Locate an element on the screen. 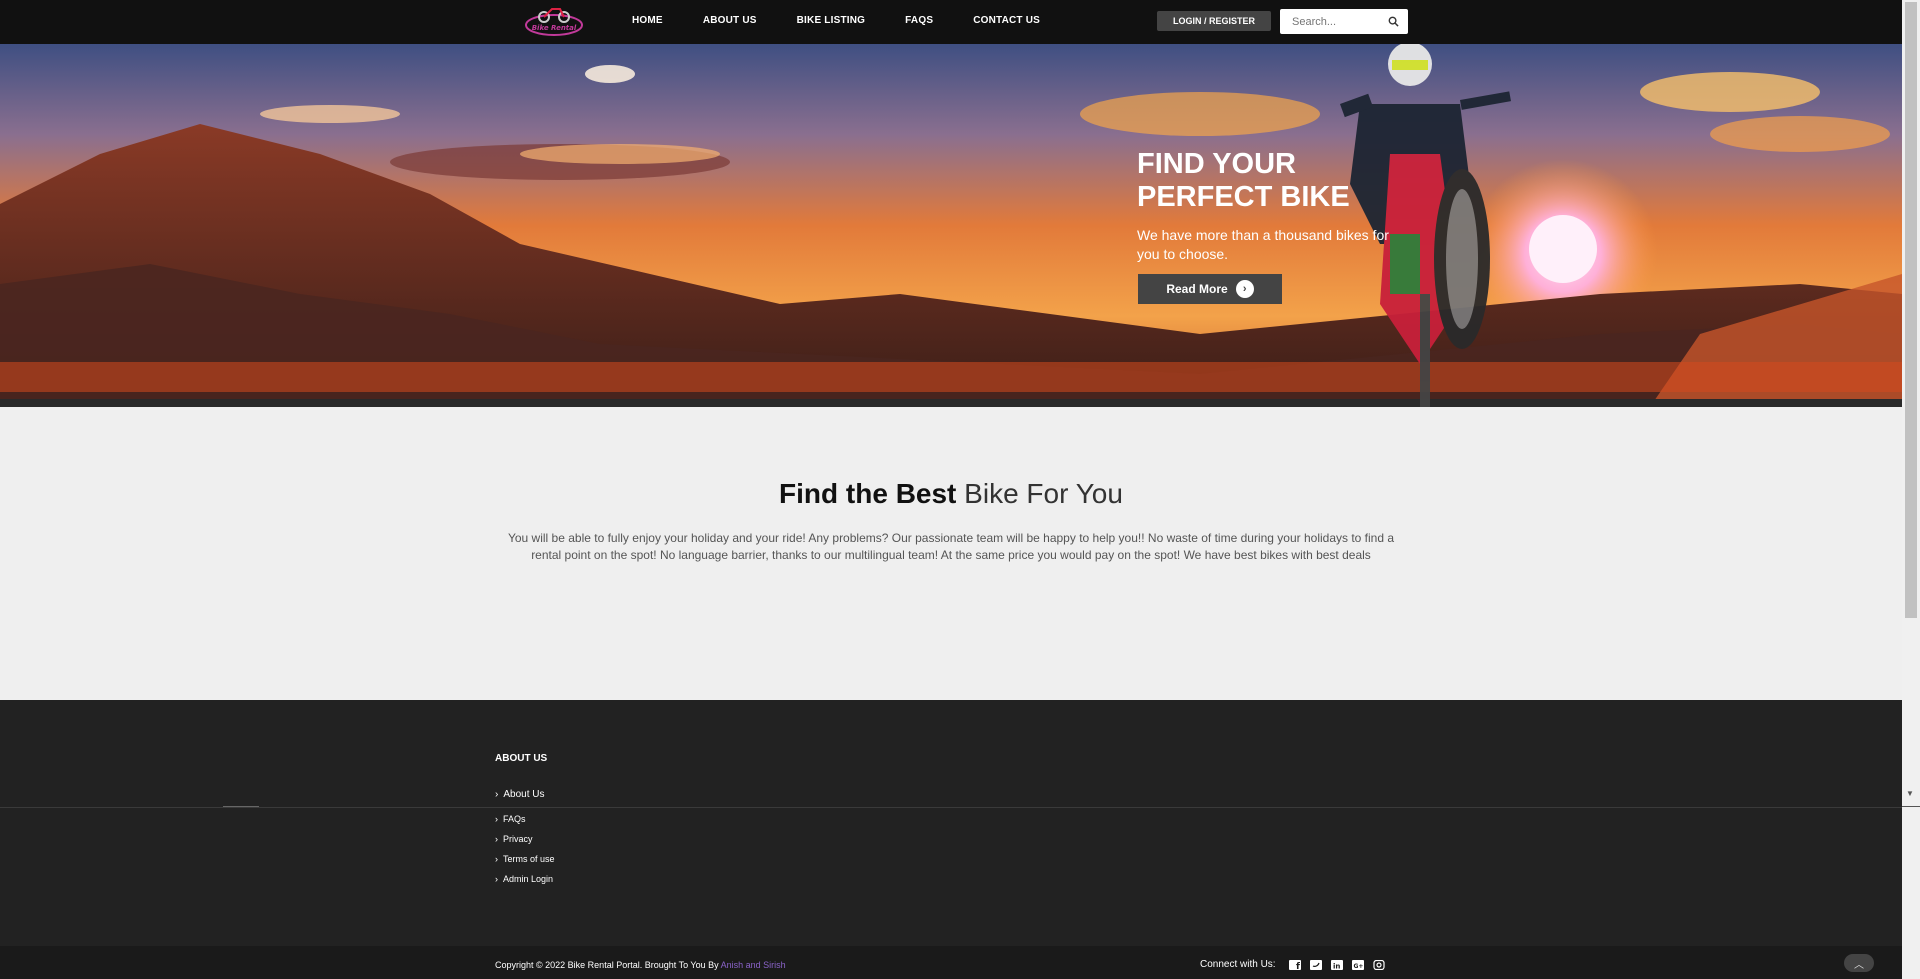 The image size is (1920, 979). search-input is located at coordinates (1330, 21).